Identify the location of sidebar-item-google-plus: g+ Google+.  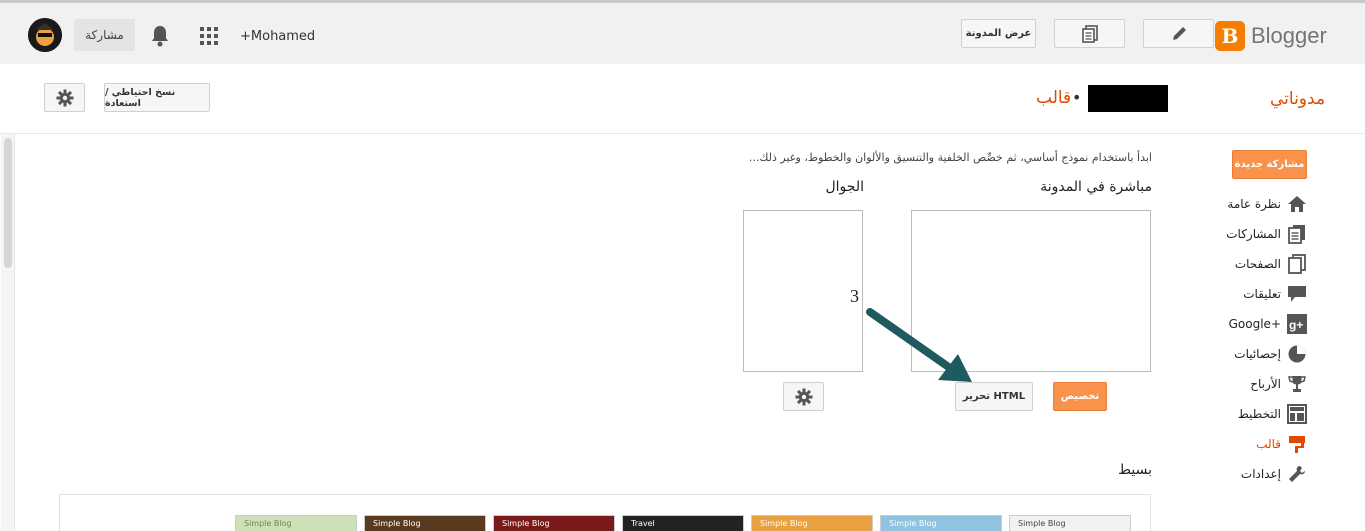
(1243, 324).